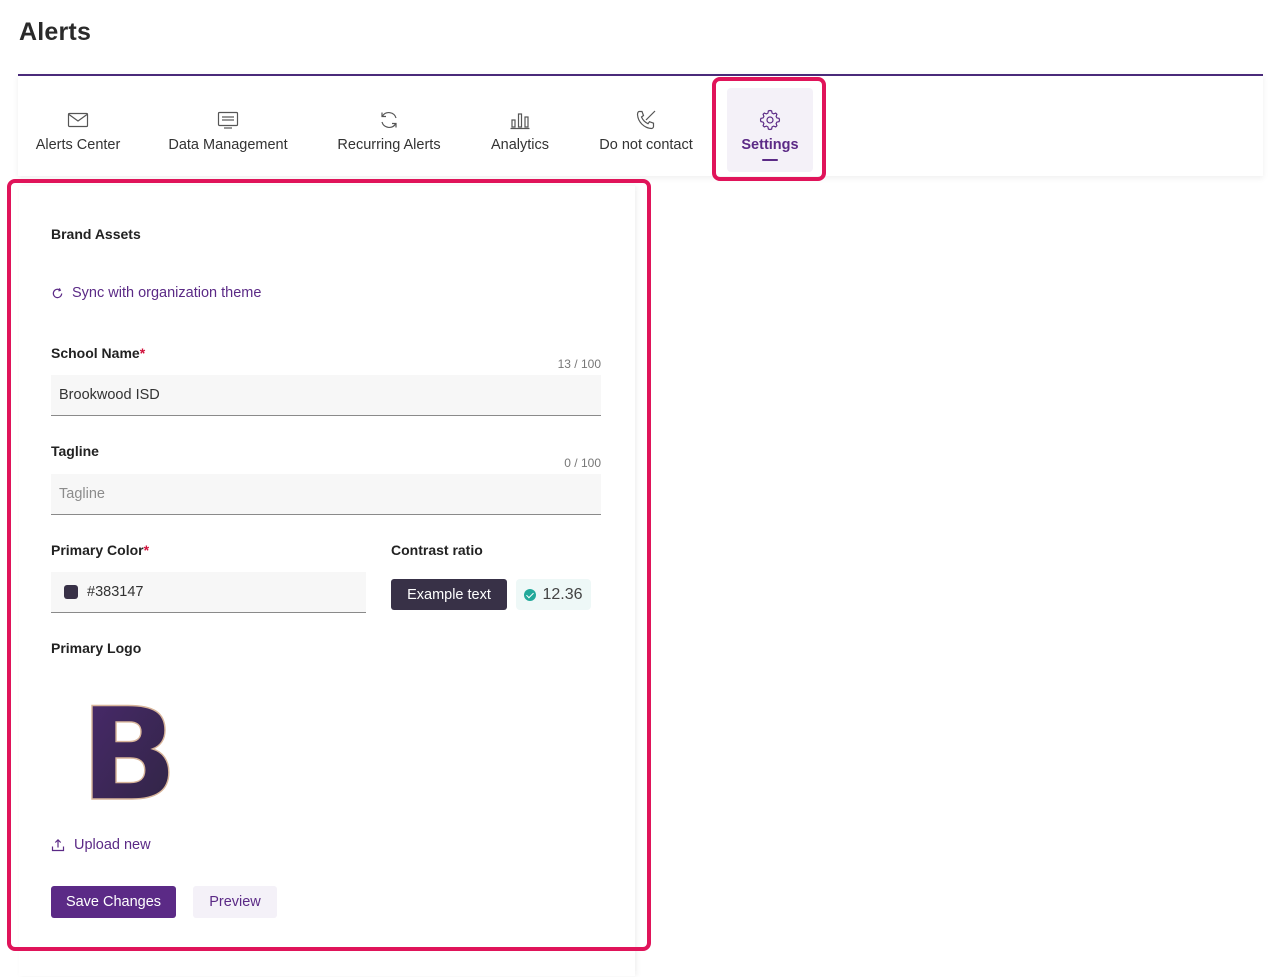 This screenshot has width=1280, height=977. What do you see at coordinates (770, 160) in the screenshot?
I see `active-tab-indicator` at bounding box center [770, 160].